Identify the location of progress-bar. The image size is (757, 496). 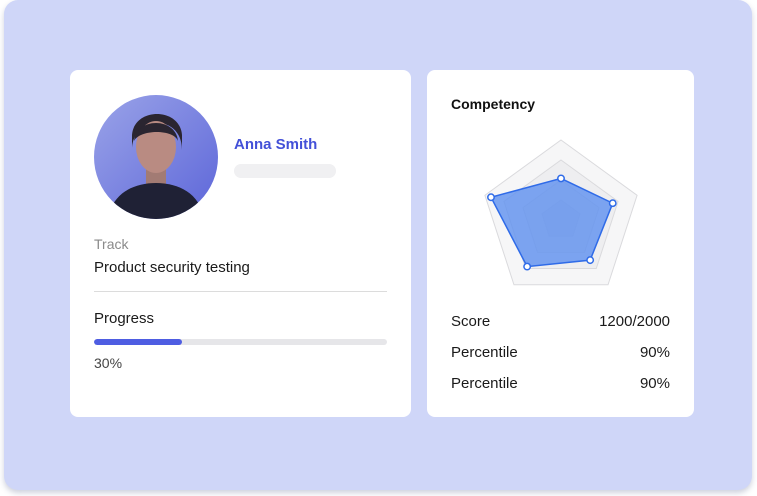
(240, 342).